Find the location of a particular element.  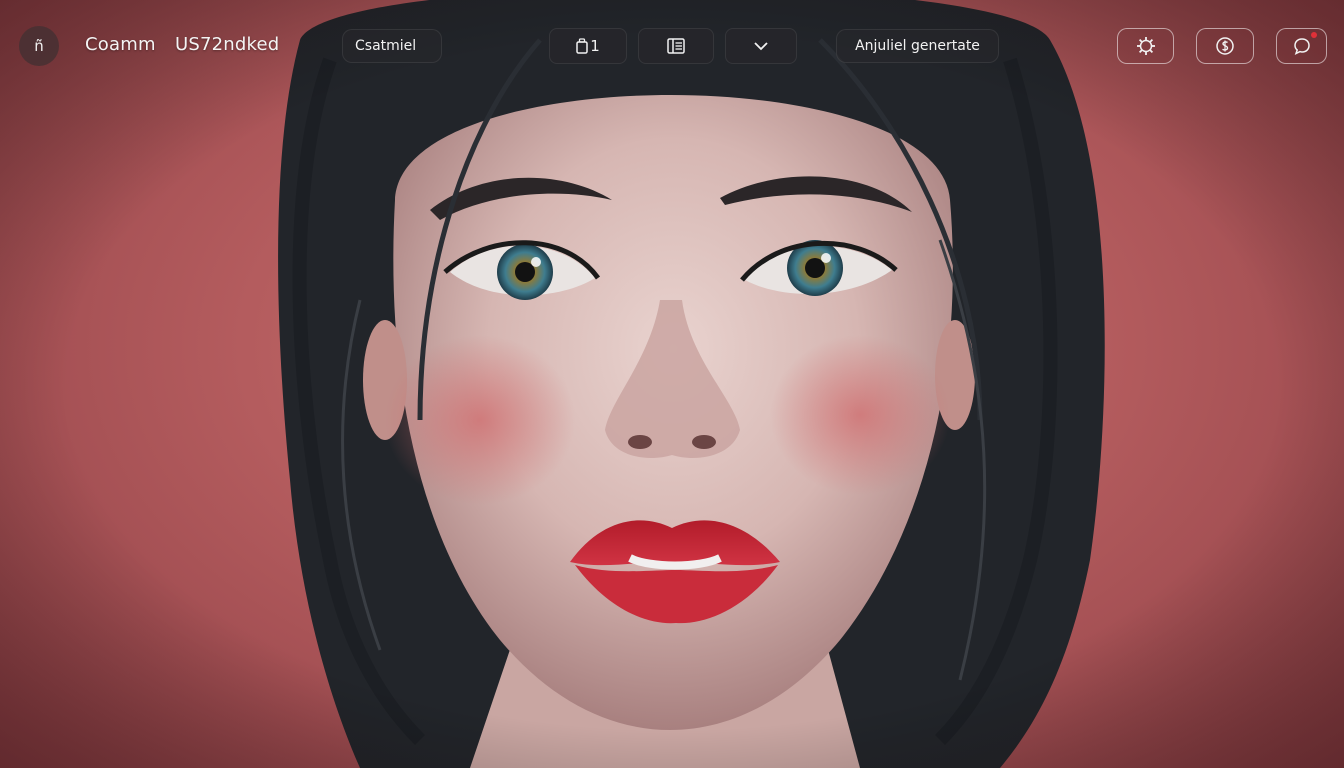

clip-icon is located at coordinates (582, 46).